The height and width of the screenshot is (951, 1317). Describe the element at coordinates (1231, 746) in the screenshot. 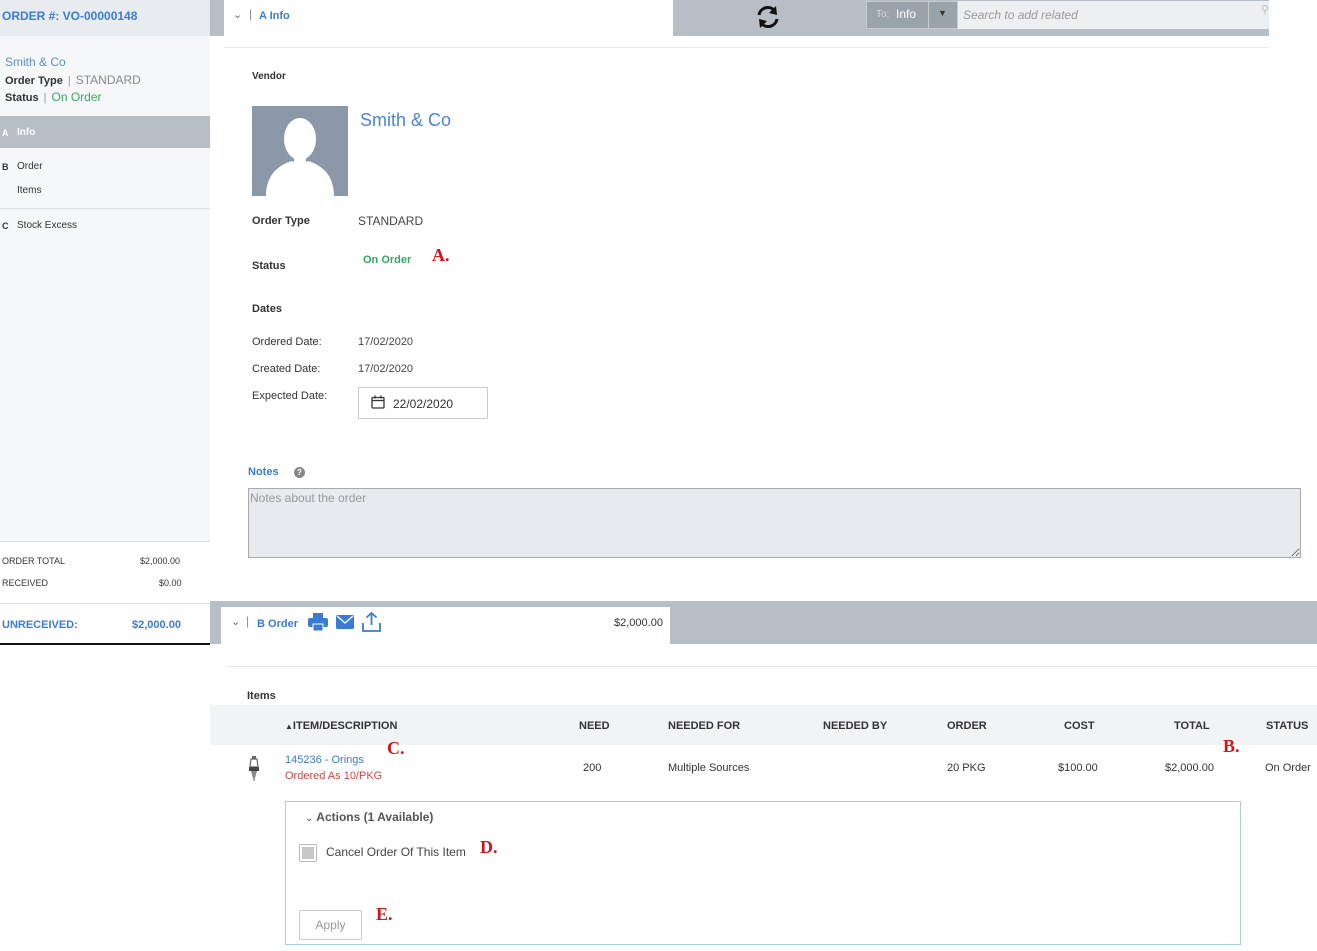

I see `annotation-b: B.` at that location.